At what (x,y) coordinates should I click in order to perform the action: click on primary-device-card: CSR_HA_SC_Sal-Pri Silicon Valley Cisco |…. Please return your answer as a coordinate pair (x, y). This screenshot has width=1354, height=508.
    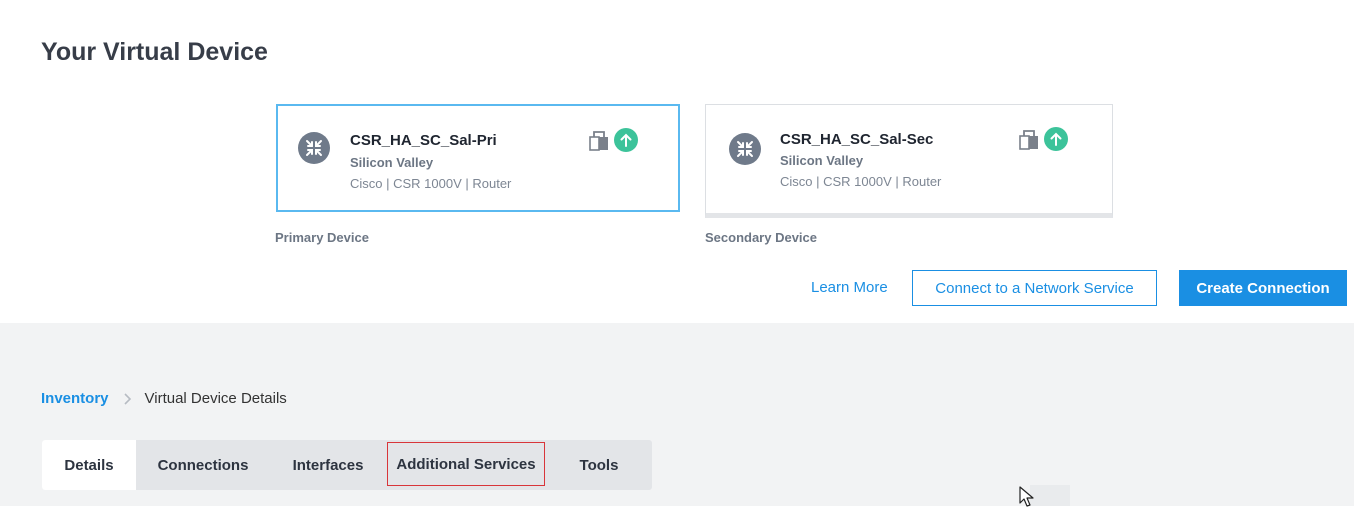
    Looking at the image, I should click on (478, 158).